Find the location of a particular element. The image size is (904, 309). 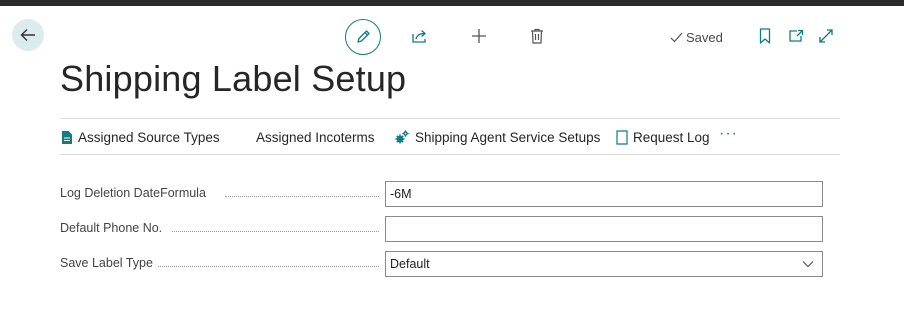

field-save-label-type: Save Label Type Default is located at coordinates (441, 264).